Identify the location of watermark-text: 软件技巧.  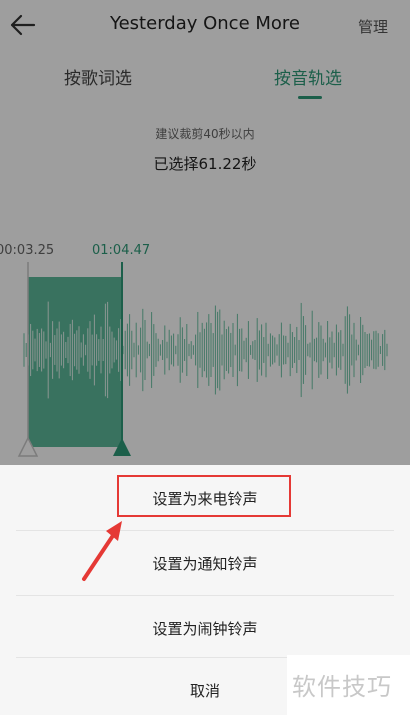
(342, 687).